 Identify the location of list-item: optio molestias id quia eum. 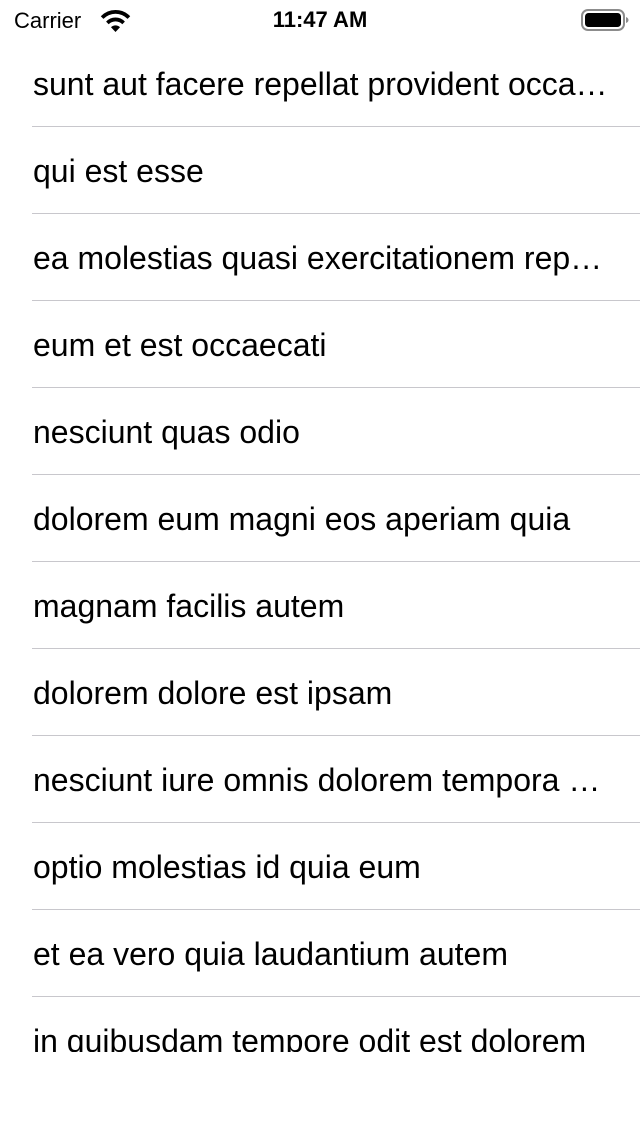
(320, 866).